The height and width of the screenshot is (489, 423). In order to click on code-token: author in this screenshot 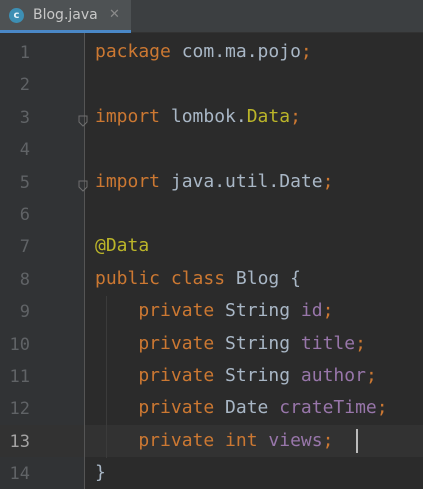, I will do `click(333, 375)`.